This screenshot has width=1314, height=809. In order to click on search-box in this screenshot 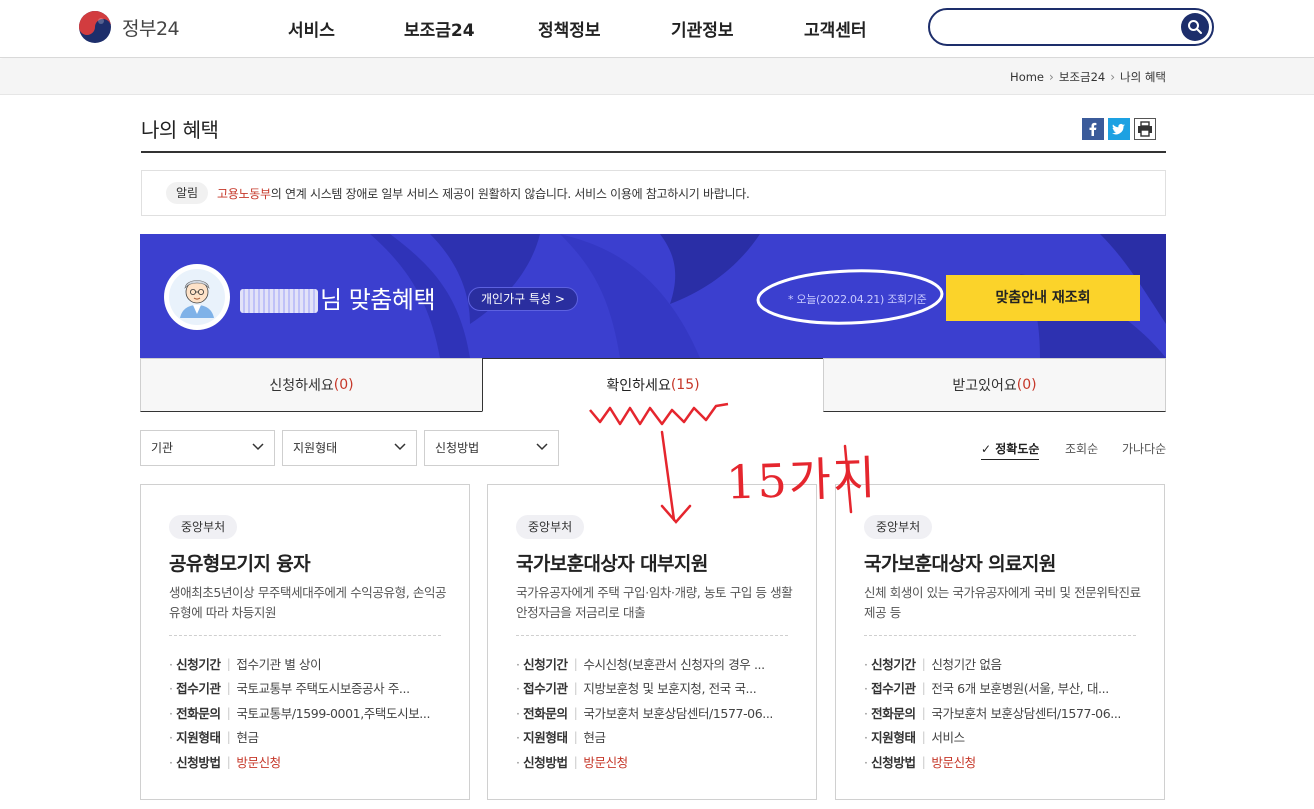, I will do `click(1071, 27)`.